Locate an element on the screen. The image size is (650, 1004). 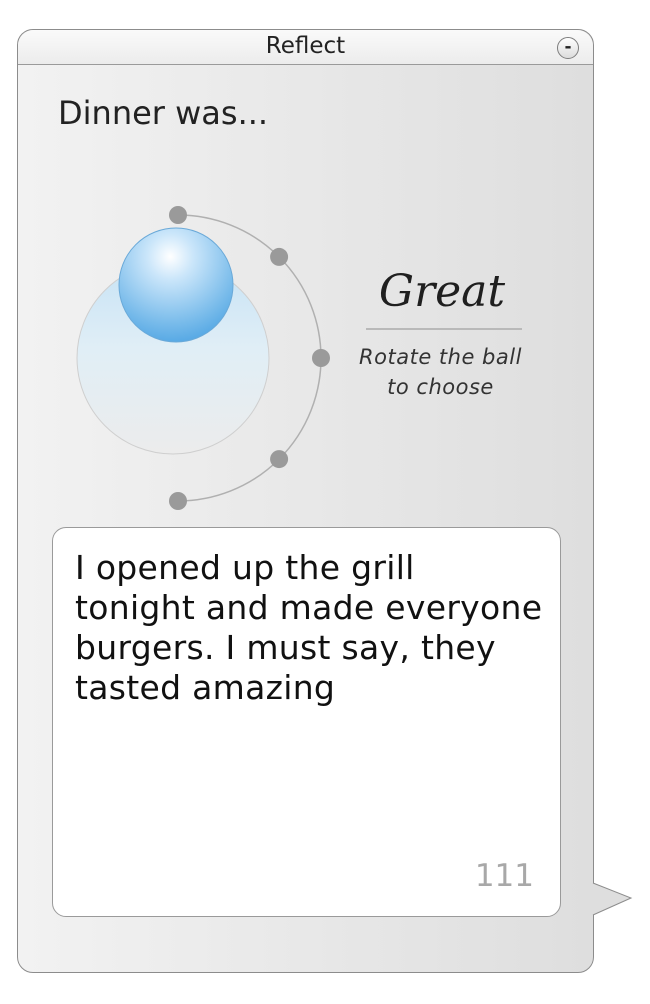
title-bar: Reflect - is located at coordinates (305, 47).